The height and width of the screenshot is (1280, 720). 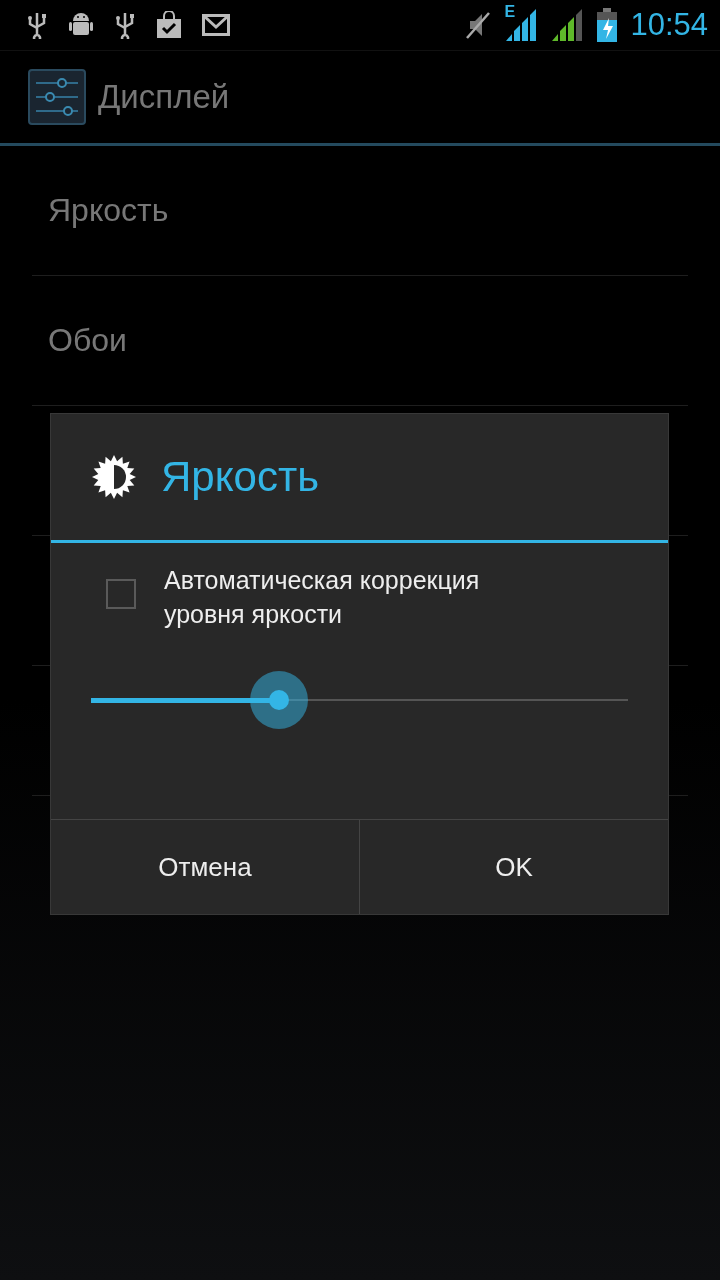 What do you see at coordinates (607, 25) in the screenshot?
I see `battery-charging-icon` at bounding box center [607, 25].